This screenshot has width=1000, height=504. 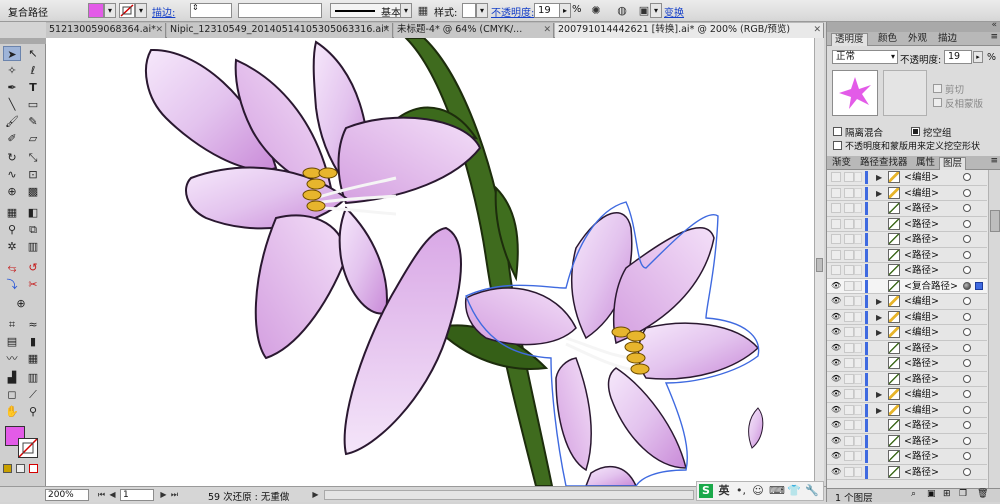 I want to click on tools-icon: 🔧, so click(x=812, y=491).